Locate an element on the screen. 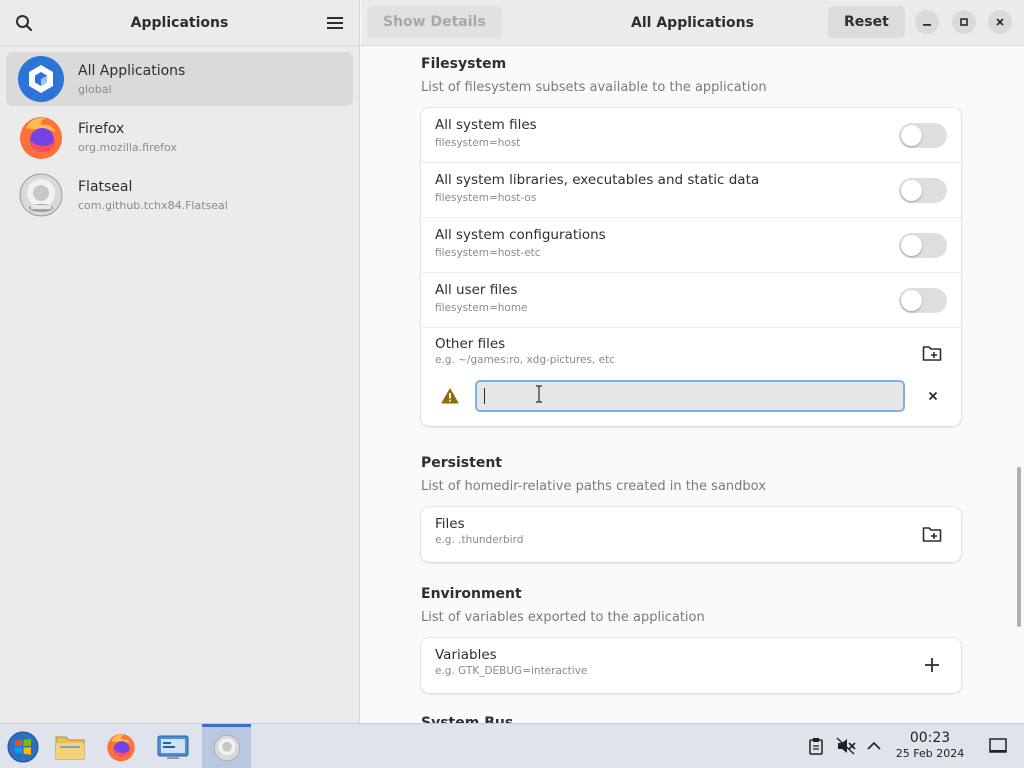 The width and height of the screenshot is (1024, 768). remove-entry-icon is located at coordinates (933, 396).